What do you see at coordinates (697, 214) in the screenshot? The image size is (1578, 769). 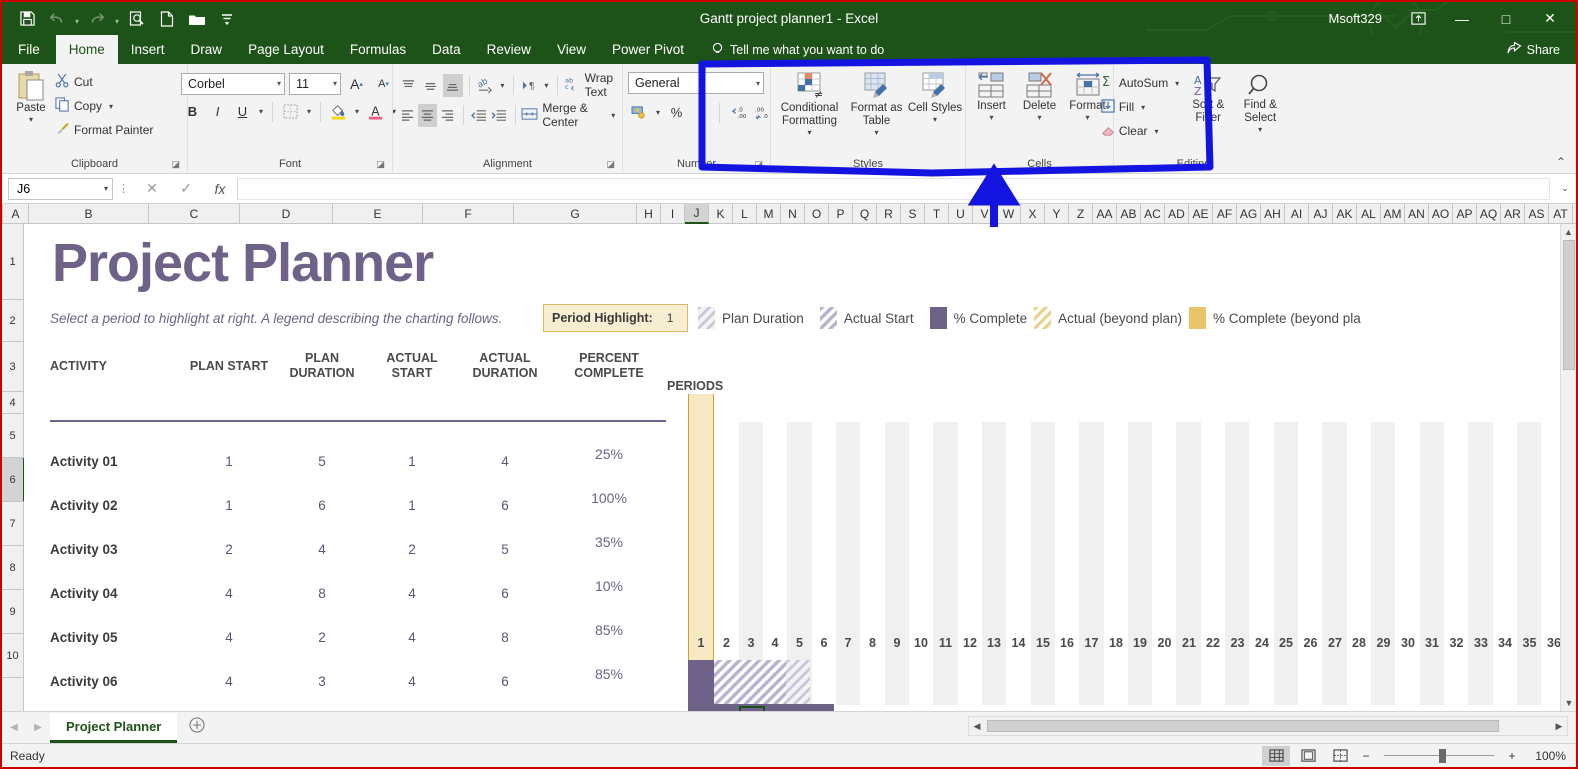 I see `column-header-J: J` at bounding box center [697, 214].